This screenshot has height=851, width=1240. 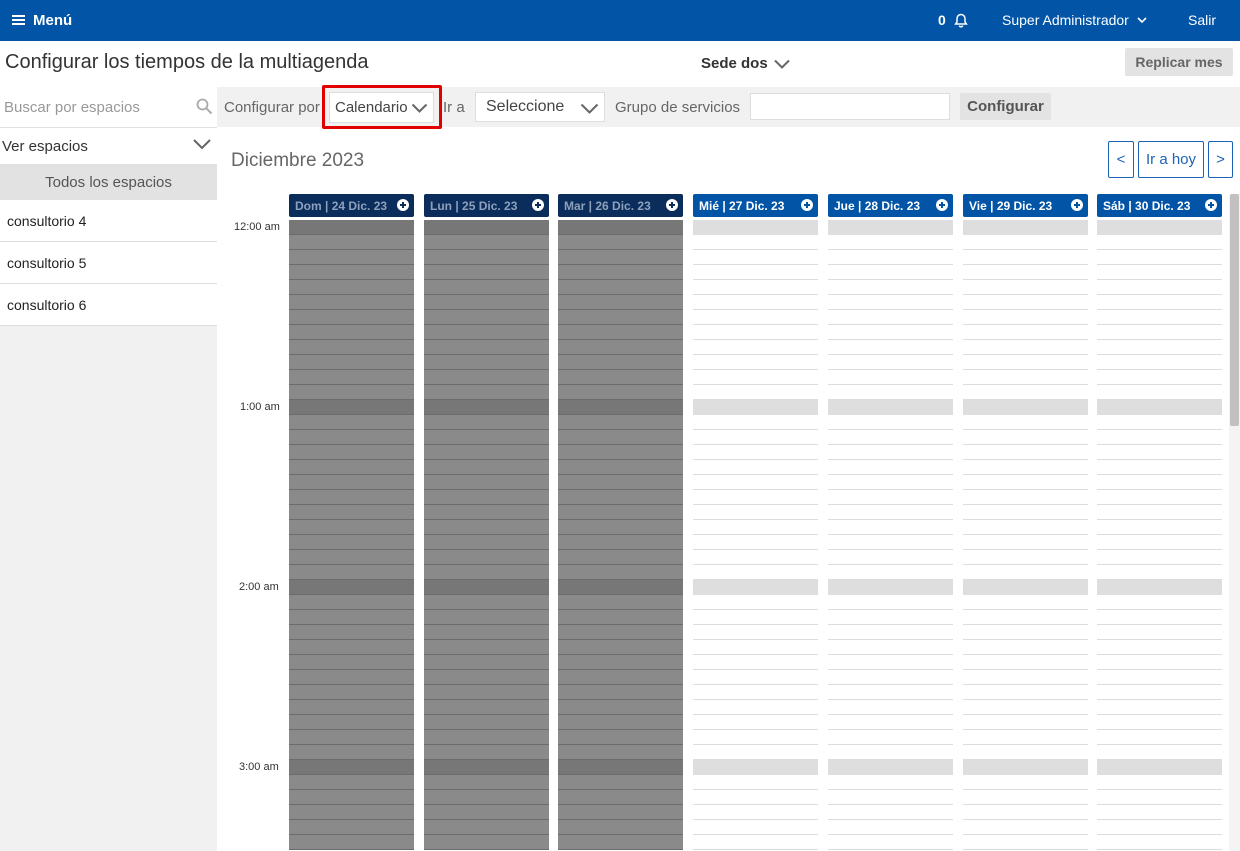 What do you see at coordinates (1234, 310) in the screenshot?
I see `scrollbar-thumb` at bounding box center [1234, 310].